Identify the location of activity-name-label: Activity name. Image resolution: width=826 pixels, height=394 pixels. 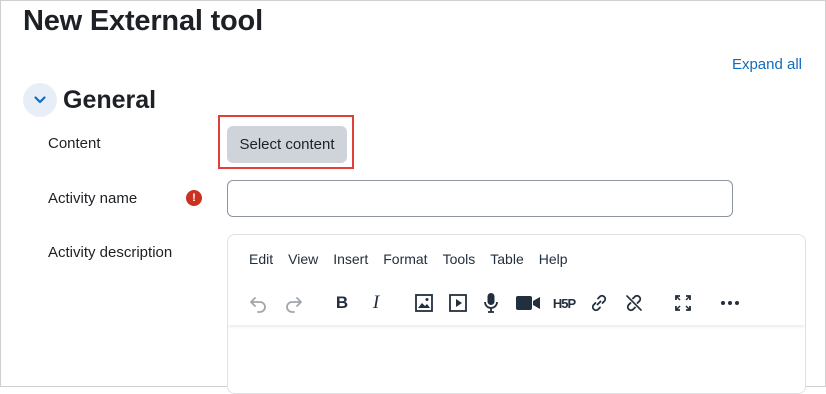
(93, 198).